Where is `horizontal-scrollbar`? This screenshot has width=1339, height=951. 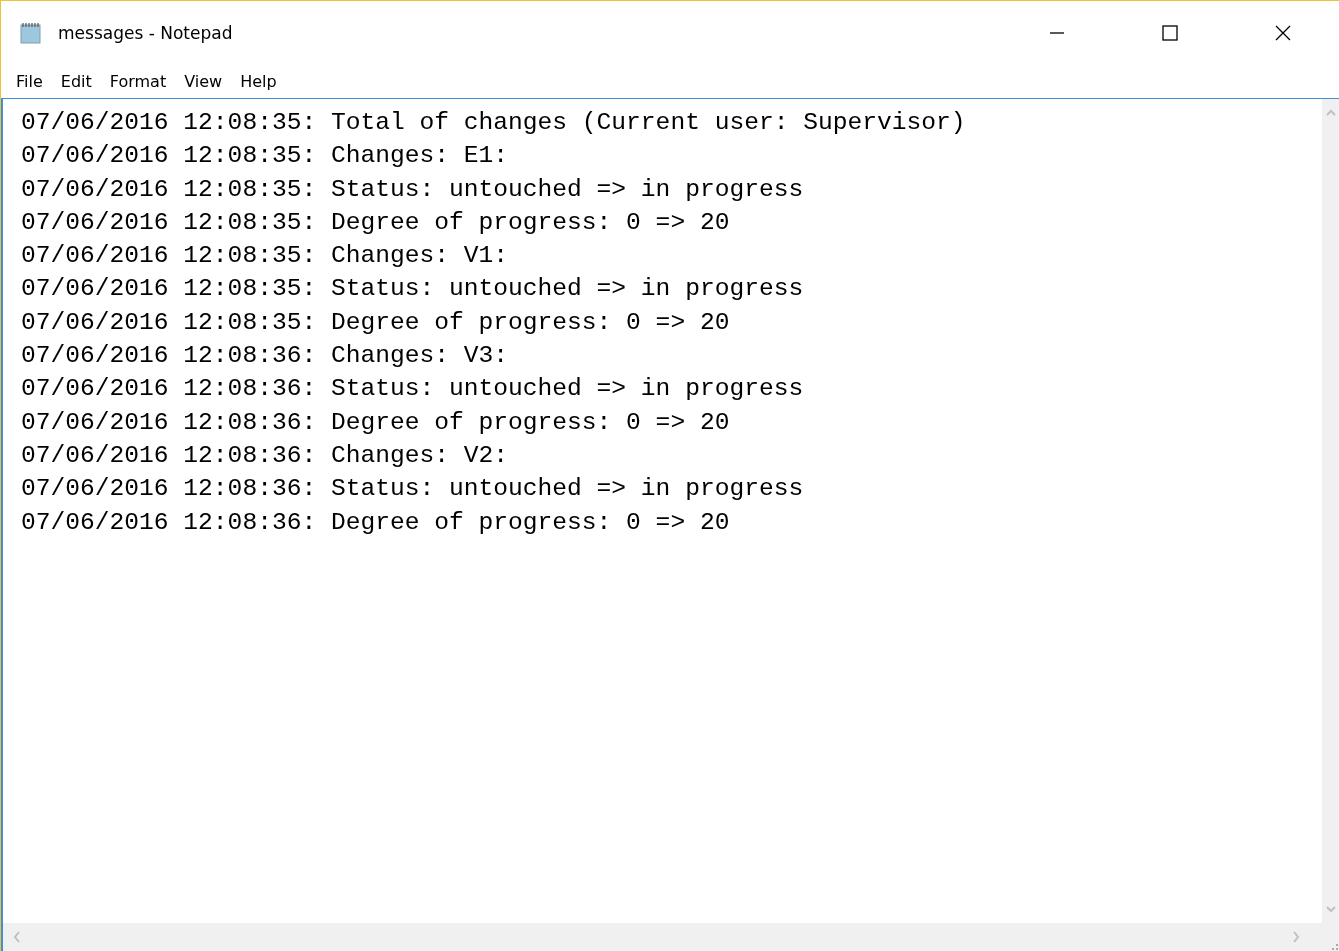
horizontal-scrollbar is located at coordinates (662, 937).